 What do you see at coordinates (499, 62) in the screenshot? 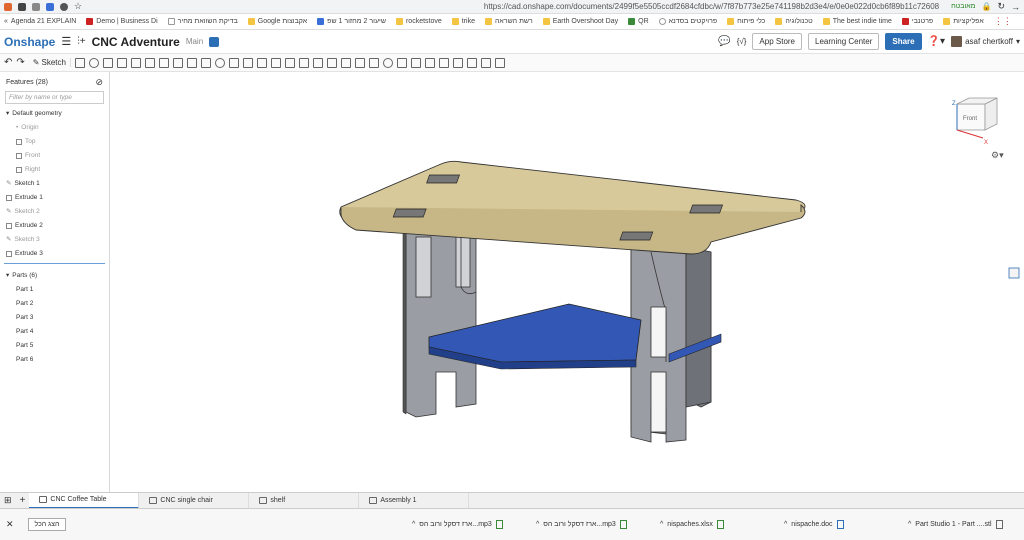
I see `add-custom-feature-icon` at bounding box center [499, 62].